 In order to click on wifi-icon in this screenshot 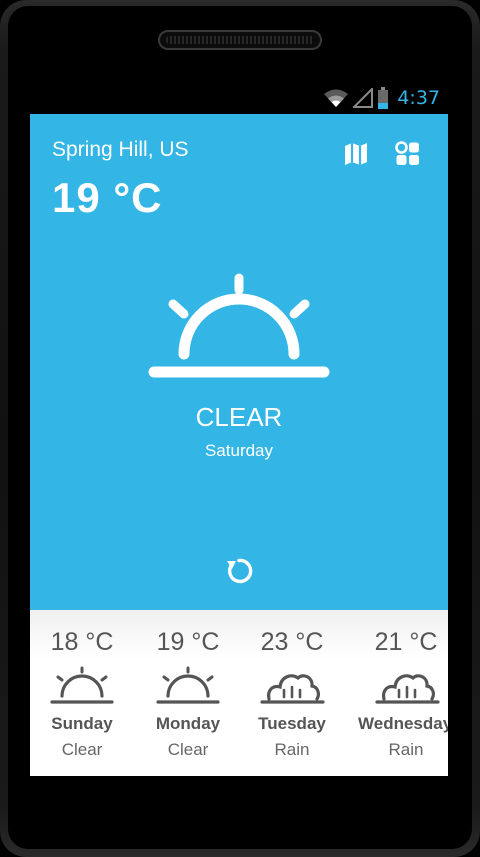, I will do `click(336, 98)`.